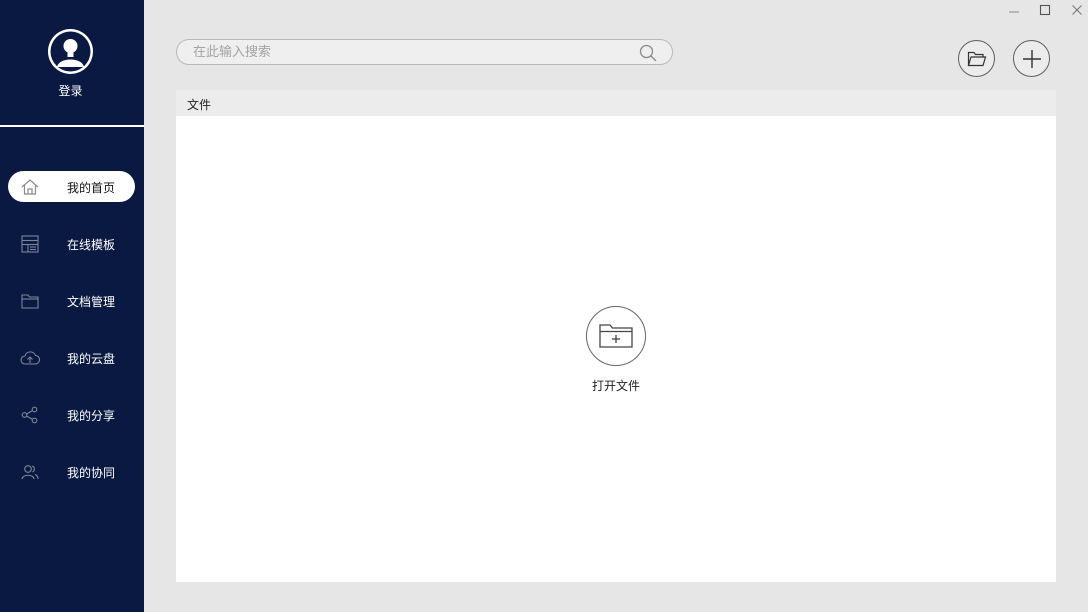  I want to click on sidebar-item-share: 我的分享, so click(71, 414).